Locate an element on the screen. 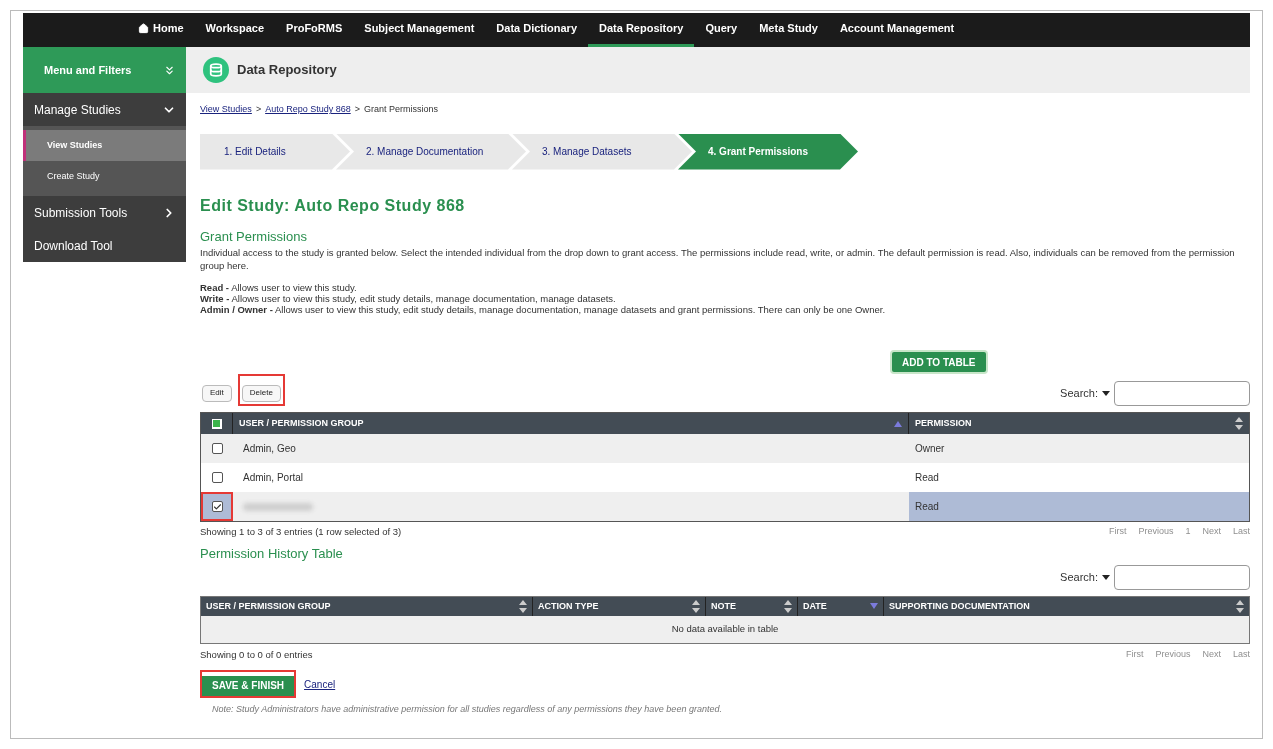 Image resolution: width=1273 pixels, height=749 pixels. wizard-step: 2. Manage Documentation is located at coordinates (431, 151).